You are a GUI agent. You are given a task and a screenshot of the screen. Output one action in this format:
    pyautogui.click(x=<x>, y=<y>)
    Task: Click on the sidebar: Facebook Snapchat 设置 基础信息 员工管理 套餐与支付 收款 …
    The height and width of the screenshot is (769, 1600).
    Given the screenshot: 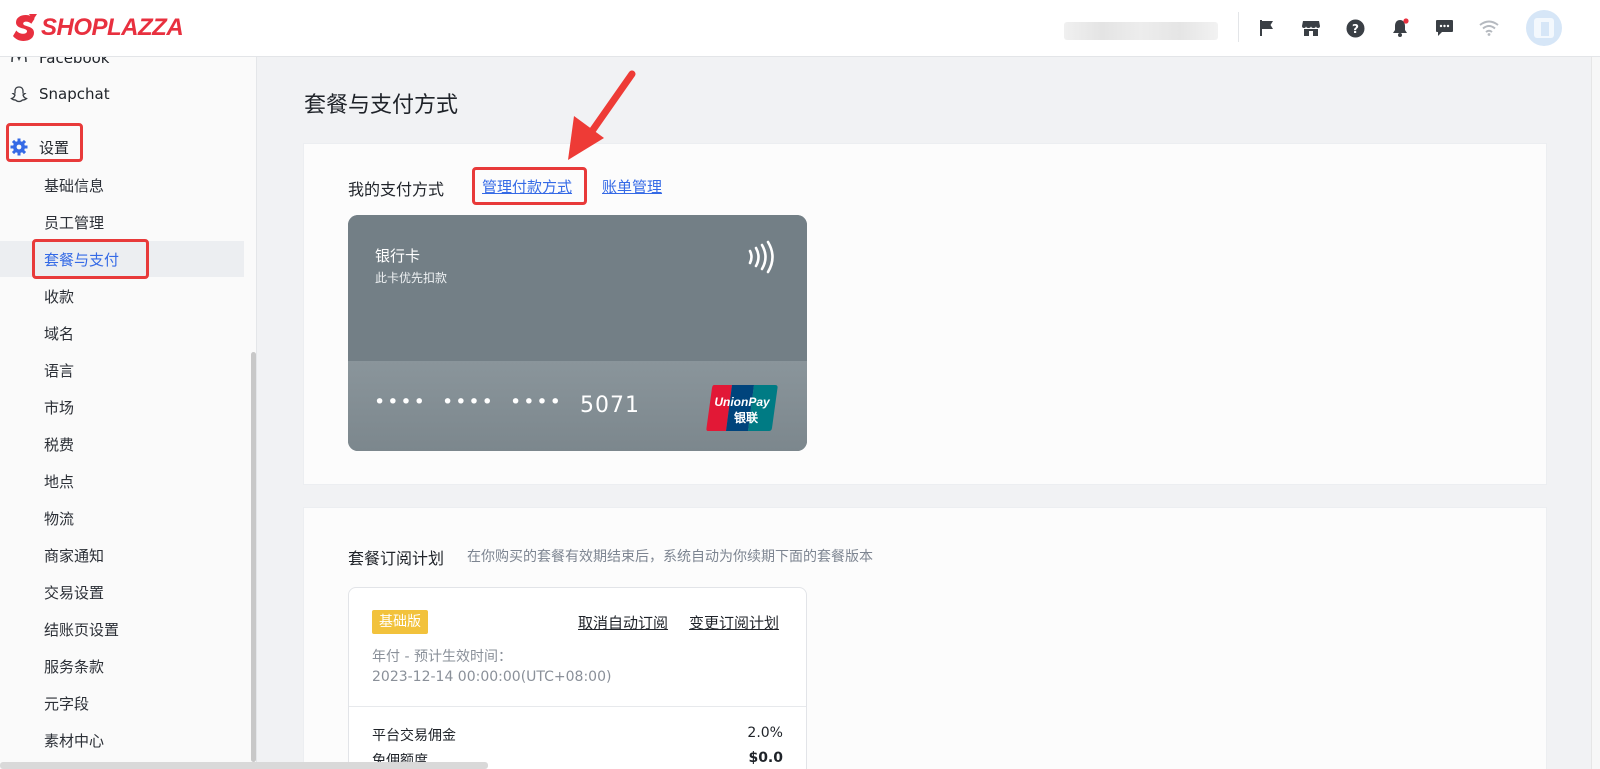 What is the action you would take?
    pyautogui.click(x=128, y=413)
    